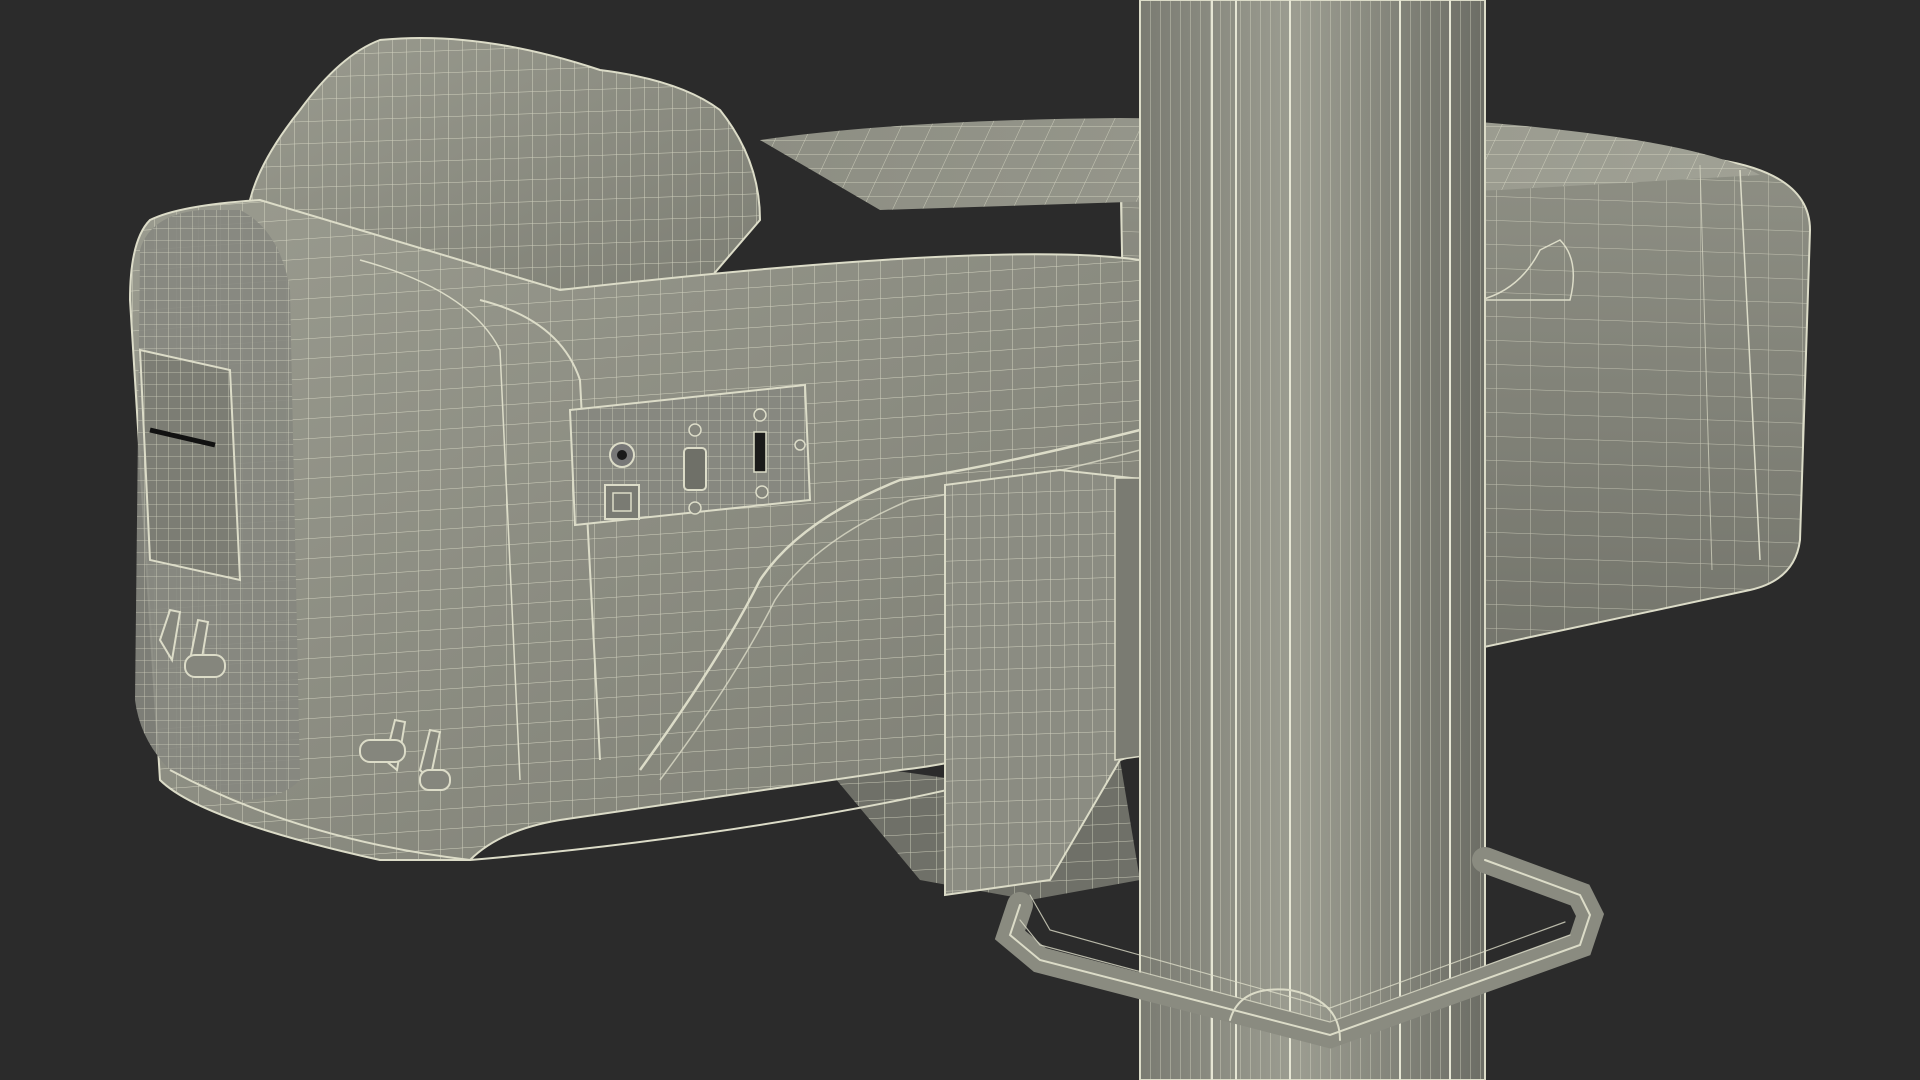 The width and height of the screenshot is (1920, 1080). What do you see at coordinates (622, 502) in the screenshot?
I see `square-port-icon` at bounding box center [622, 502].